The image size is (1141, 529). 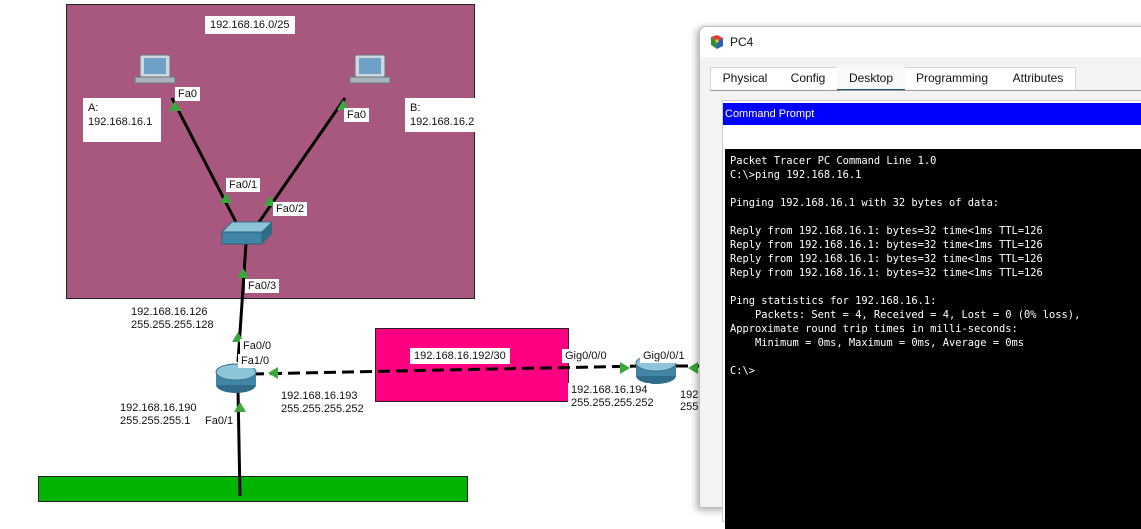 What do you see at coordinates (356, 115) in the screenshot?
I see `pc-b-port-label: Fa0` at bounding box center [356, 115].